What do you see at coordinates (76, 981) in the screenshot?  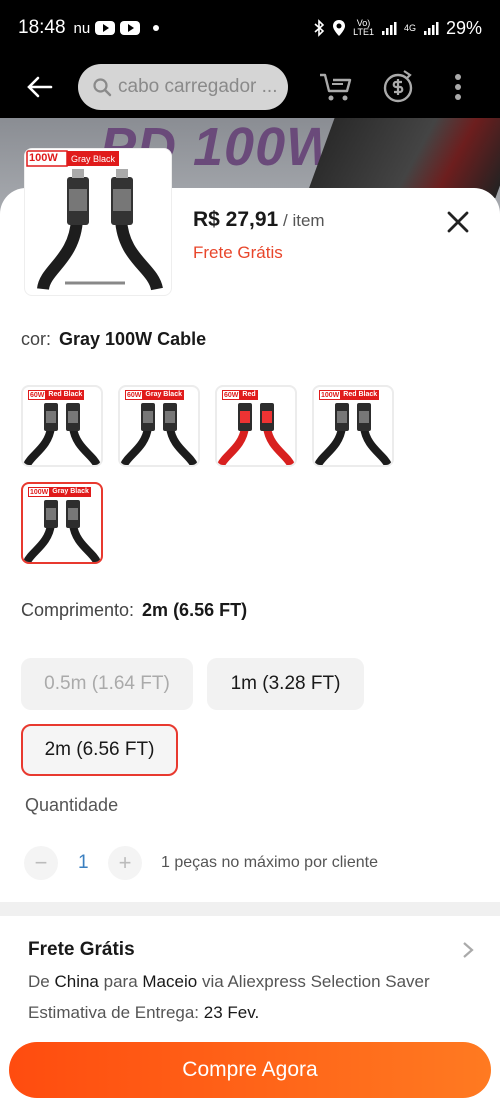 I see `shipping-origin: China` at bounding box center [76, 981].